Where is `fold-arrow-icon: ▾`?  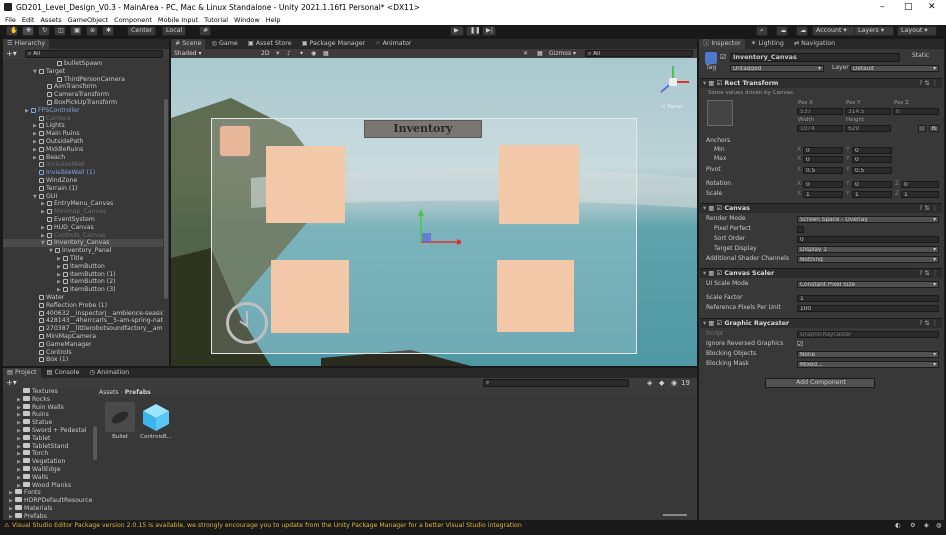 fold-arrow-icon: ▾ is located at coordinates (704, 273).